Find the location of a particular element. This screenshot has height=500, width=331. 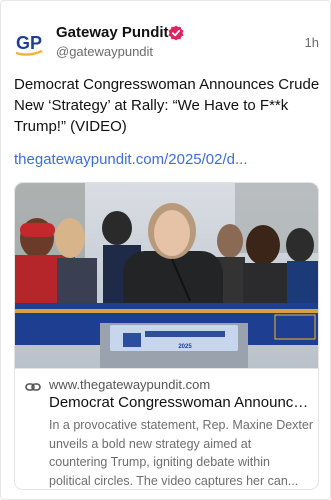

author-name: Gateway Pundit is located at coordinates (112, 32).